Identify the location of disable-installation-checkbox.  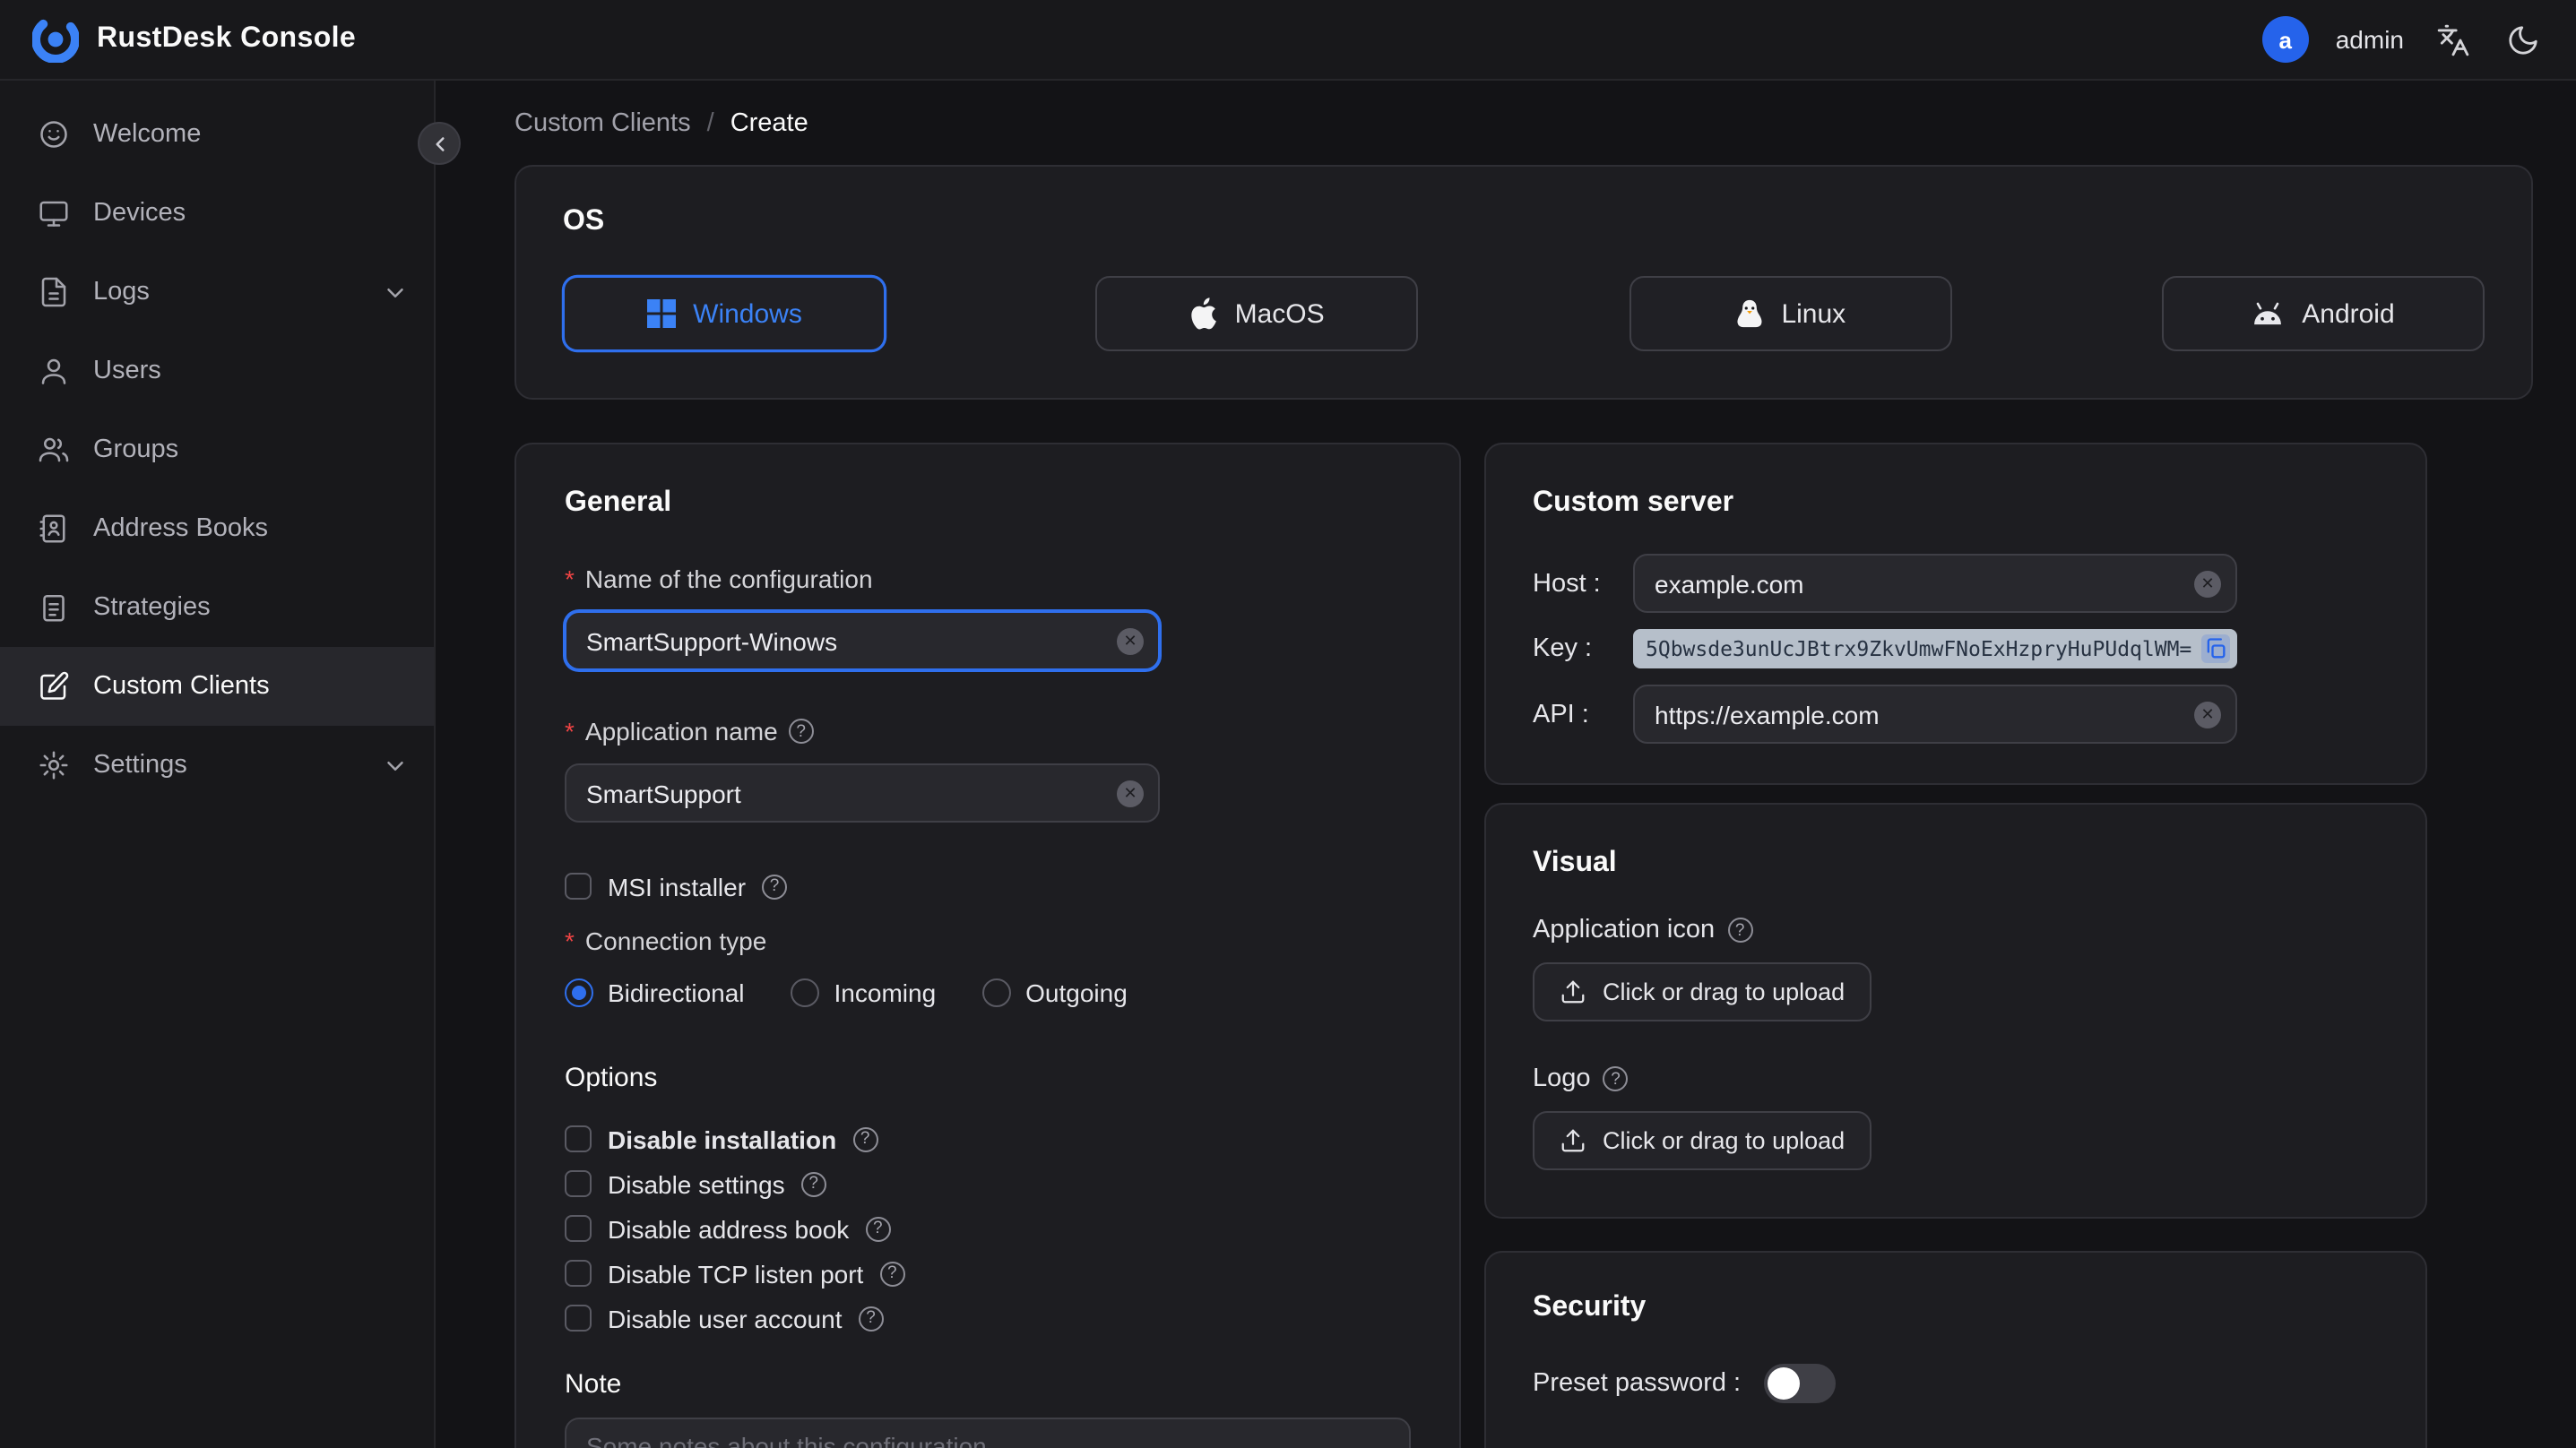
(578, 1138).